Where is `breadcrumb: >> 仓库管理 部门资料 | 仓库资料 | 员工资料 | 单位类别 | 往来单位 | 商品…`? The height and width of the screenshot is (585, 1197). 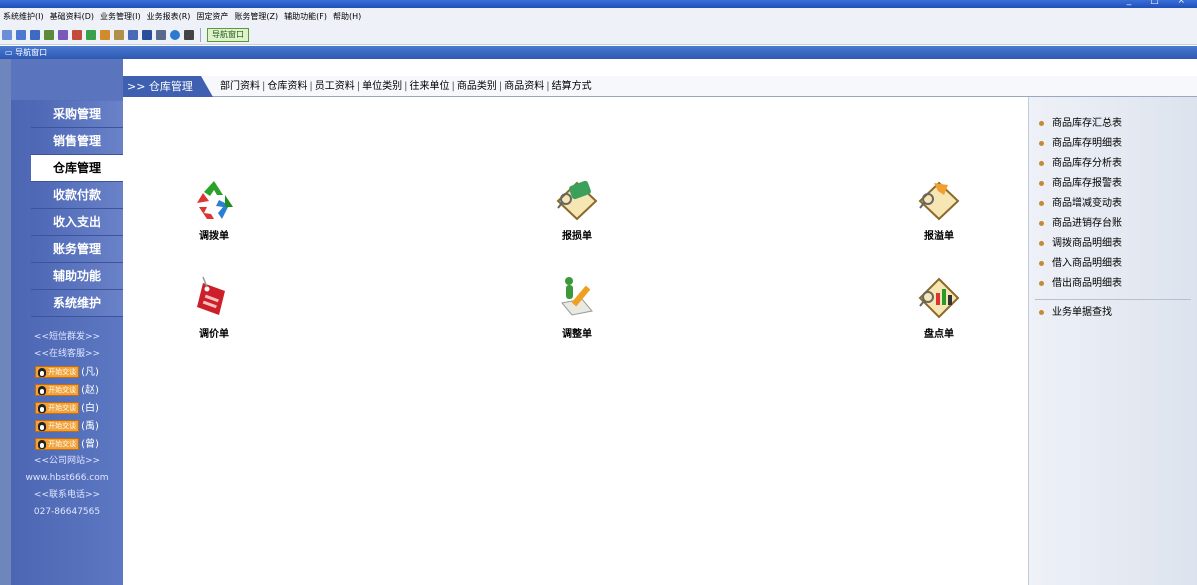
breadcrumb: >> 仓库管理 部门资料 | 仓库资料 | 员工资料 | 单位类别 | 往来单位 | 商品… is located at coordinates (660, 86).